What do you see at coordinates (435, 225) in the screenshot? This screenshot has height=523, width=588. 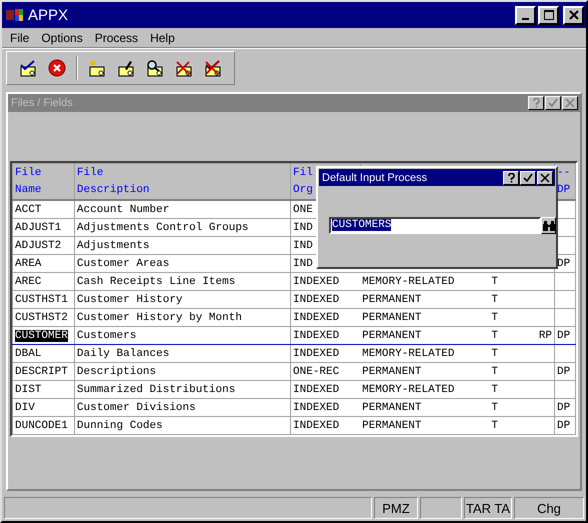 I see `input-field: CUSTOMERS` at bounding box center [435, 225].